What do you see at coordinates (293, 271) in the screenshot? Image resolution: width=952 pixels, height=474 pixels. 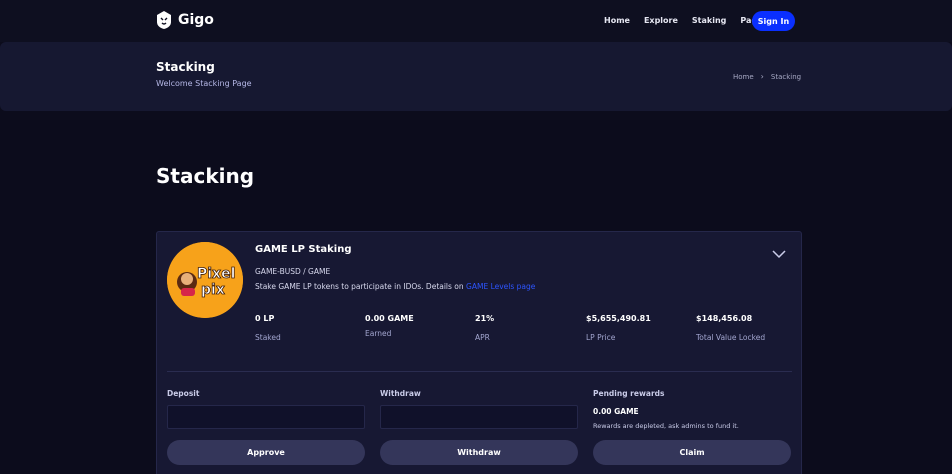 I see `pool-pair: GAME-BUSD / GAME` at bounding box center [293, 271].